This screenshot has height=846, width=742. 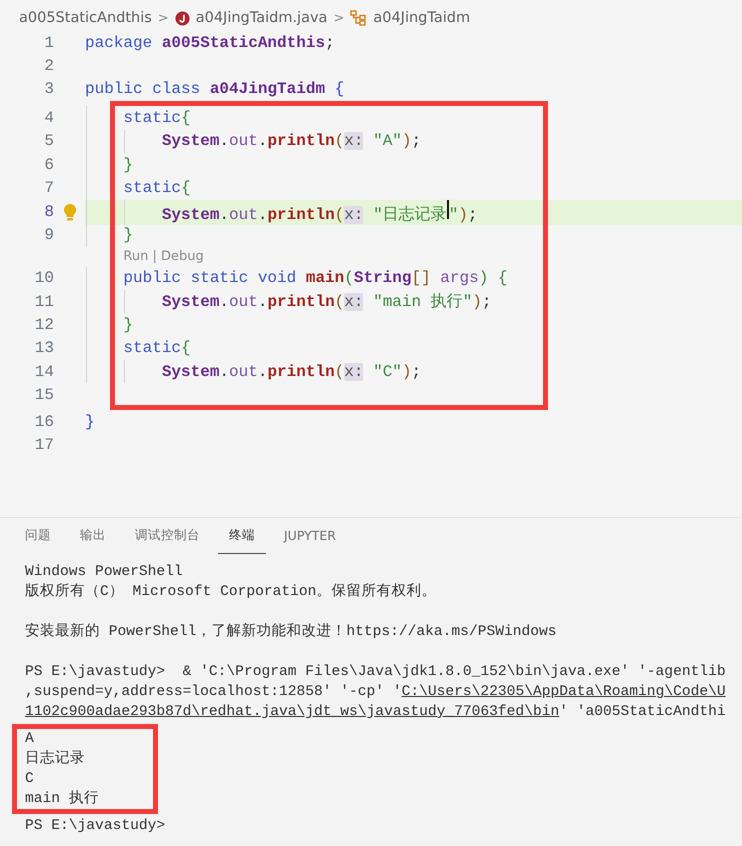 What do you see at coordinates (44, 278) in the screenshot?
I see `line-number: 10` at bounding box center [44, 278].